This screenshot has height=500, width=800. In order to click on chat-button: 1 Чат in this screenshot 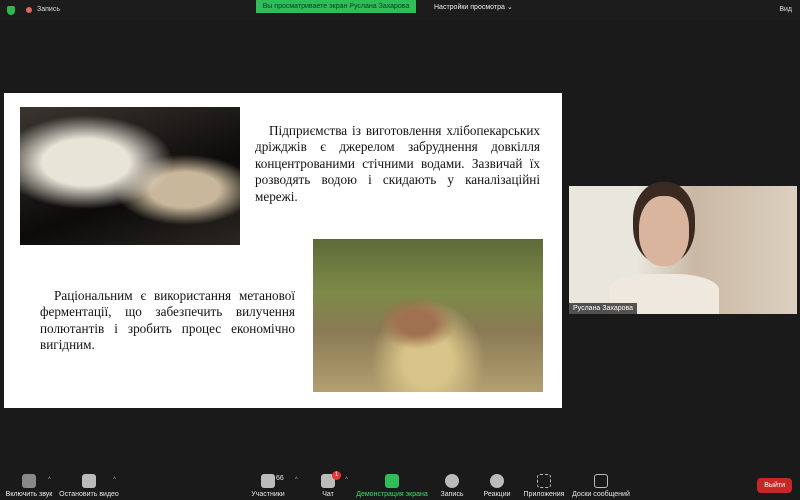, I will do `click(328, 483)`.